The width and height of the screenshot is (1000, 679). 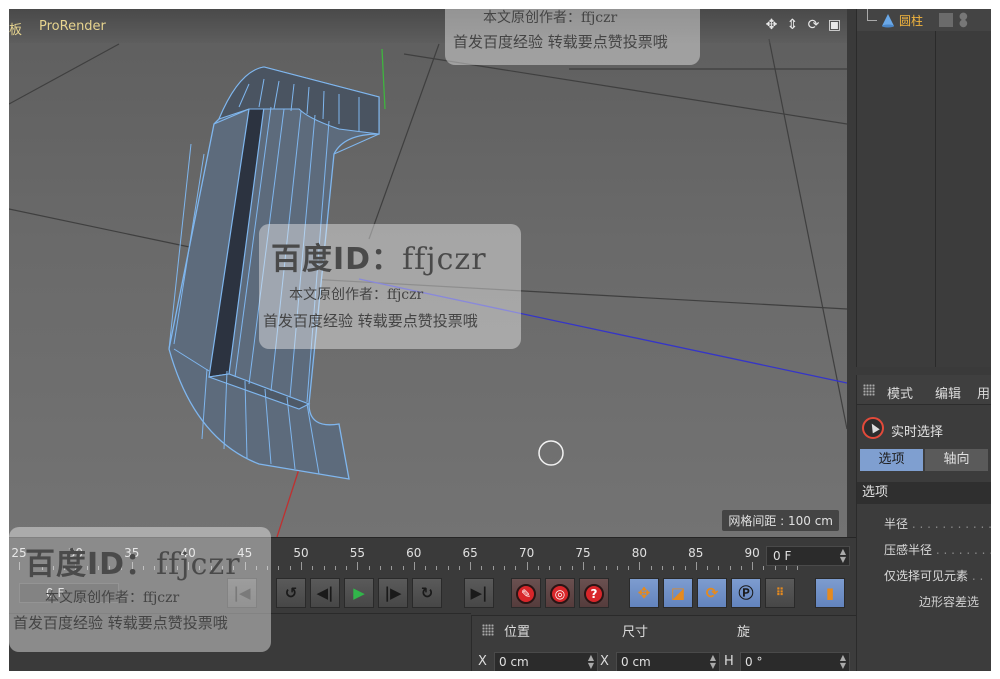 I want to click on menu-panel: 板, so click(x=15, y=28).